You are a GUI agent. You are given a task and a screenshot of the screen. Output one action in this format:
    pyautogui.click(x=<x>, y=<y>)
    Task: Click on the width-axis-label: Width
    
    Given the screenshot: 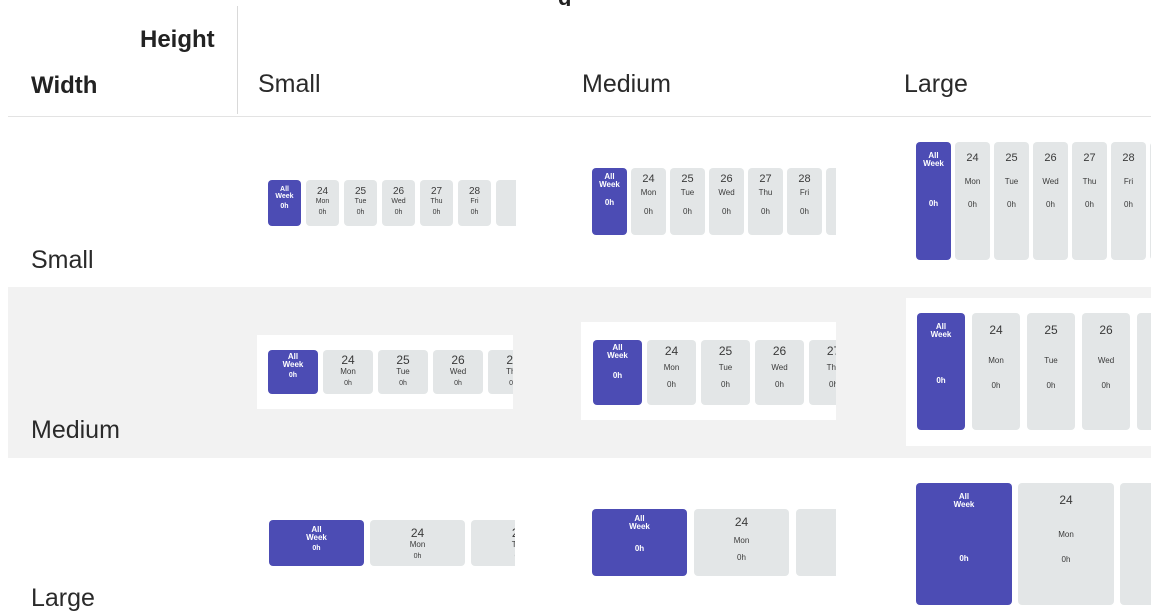 What is the action you would take?
    pyautogui.click(x=64, y=85)
    